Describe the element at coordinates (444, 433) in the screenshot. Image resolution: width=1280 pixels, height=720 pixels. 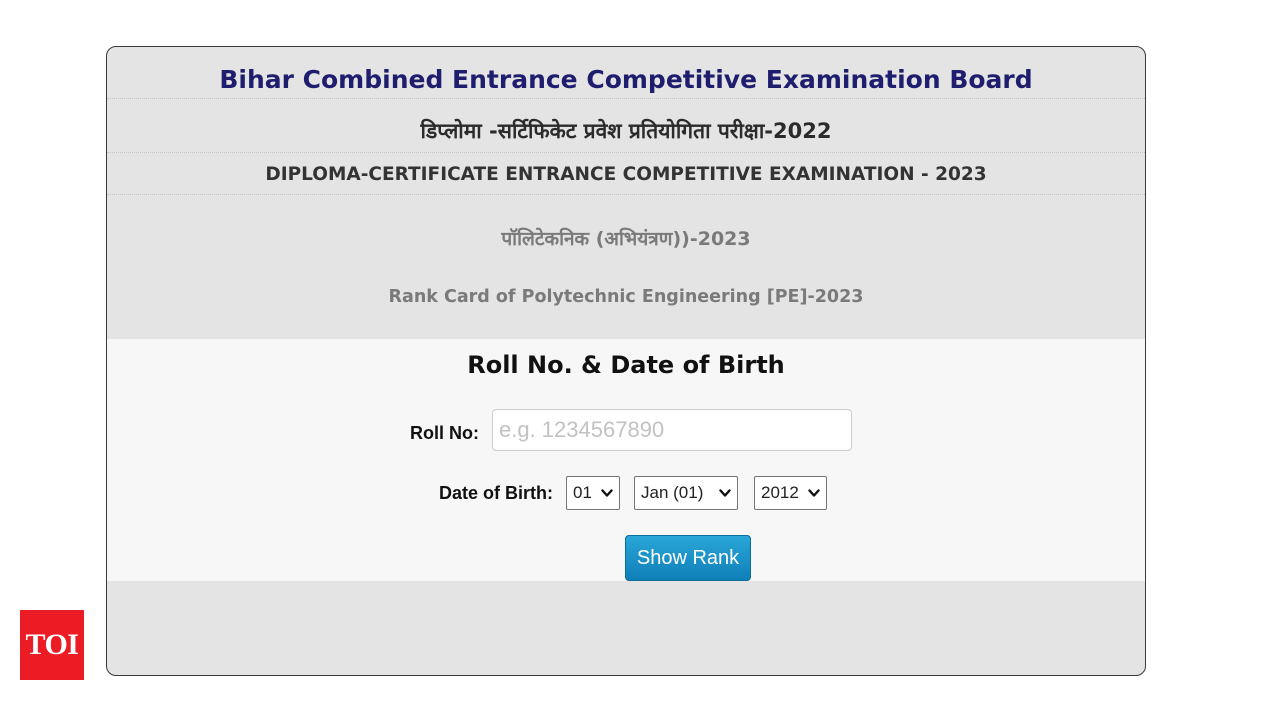
I see `roll-number-label: Roll No:` at that location.